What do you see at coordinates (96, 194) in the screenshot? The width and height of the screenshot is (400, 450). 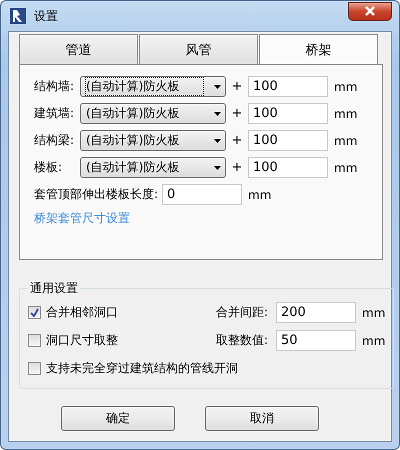 I see `field-label: 套管顶部伸出楼板长度:` at bounding box center [96, 194].